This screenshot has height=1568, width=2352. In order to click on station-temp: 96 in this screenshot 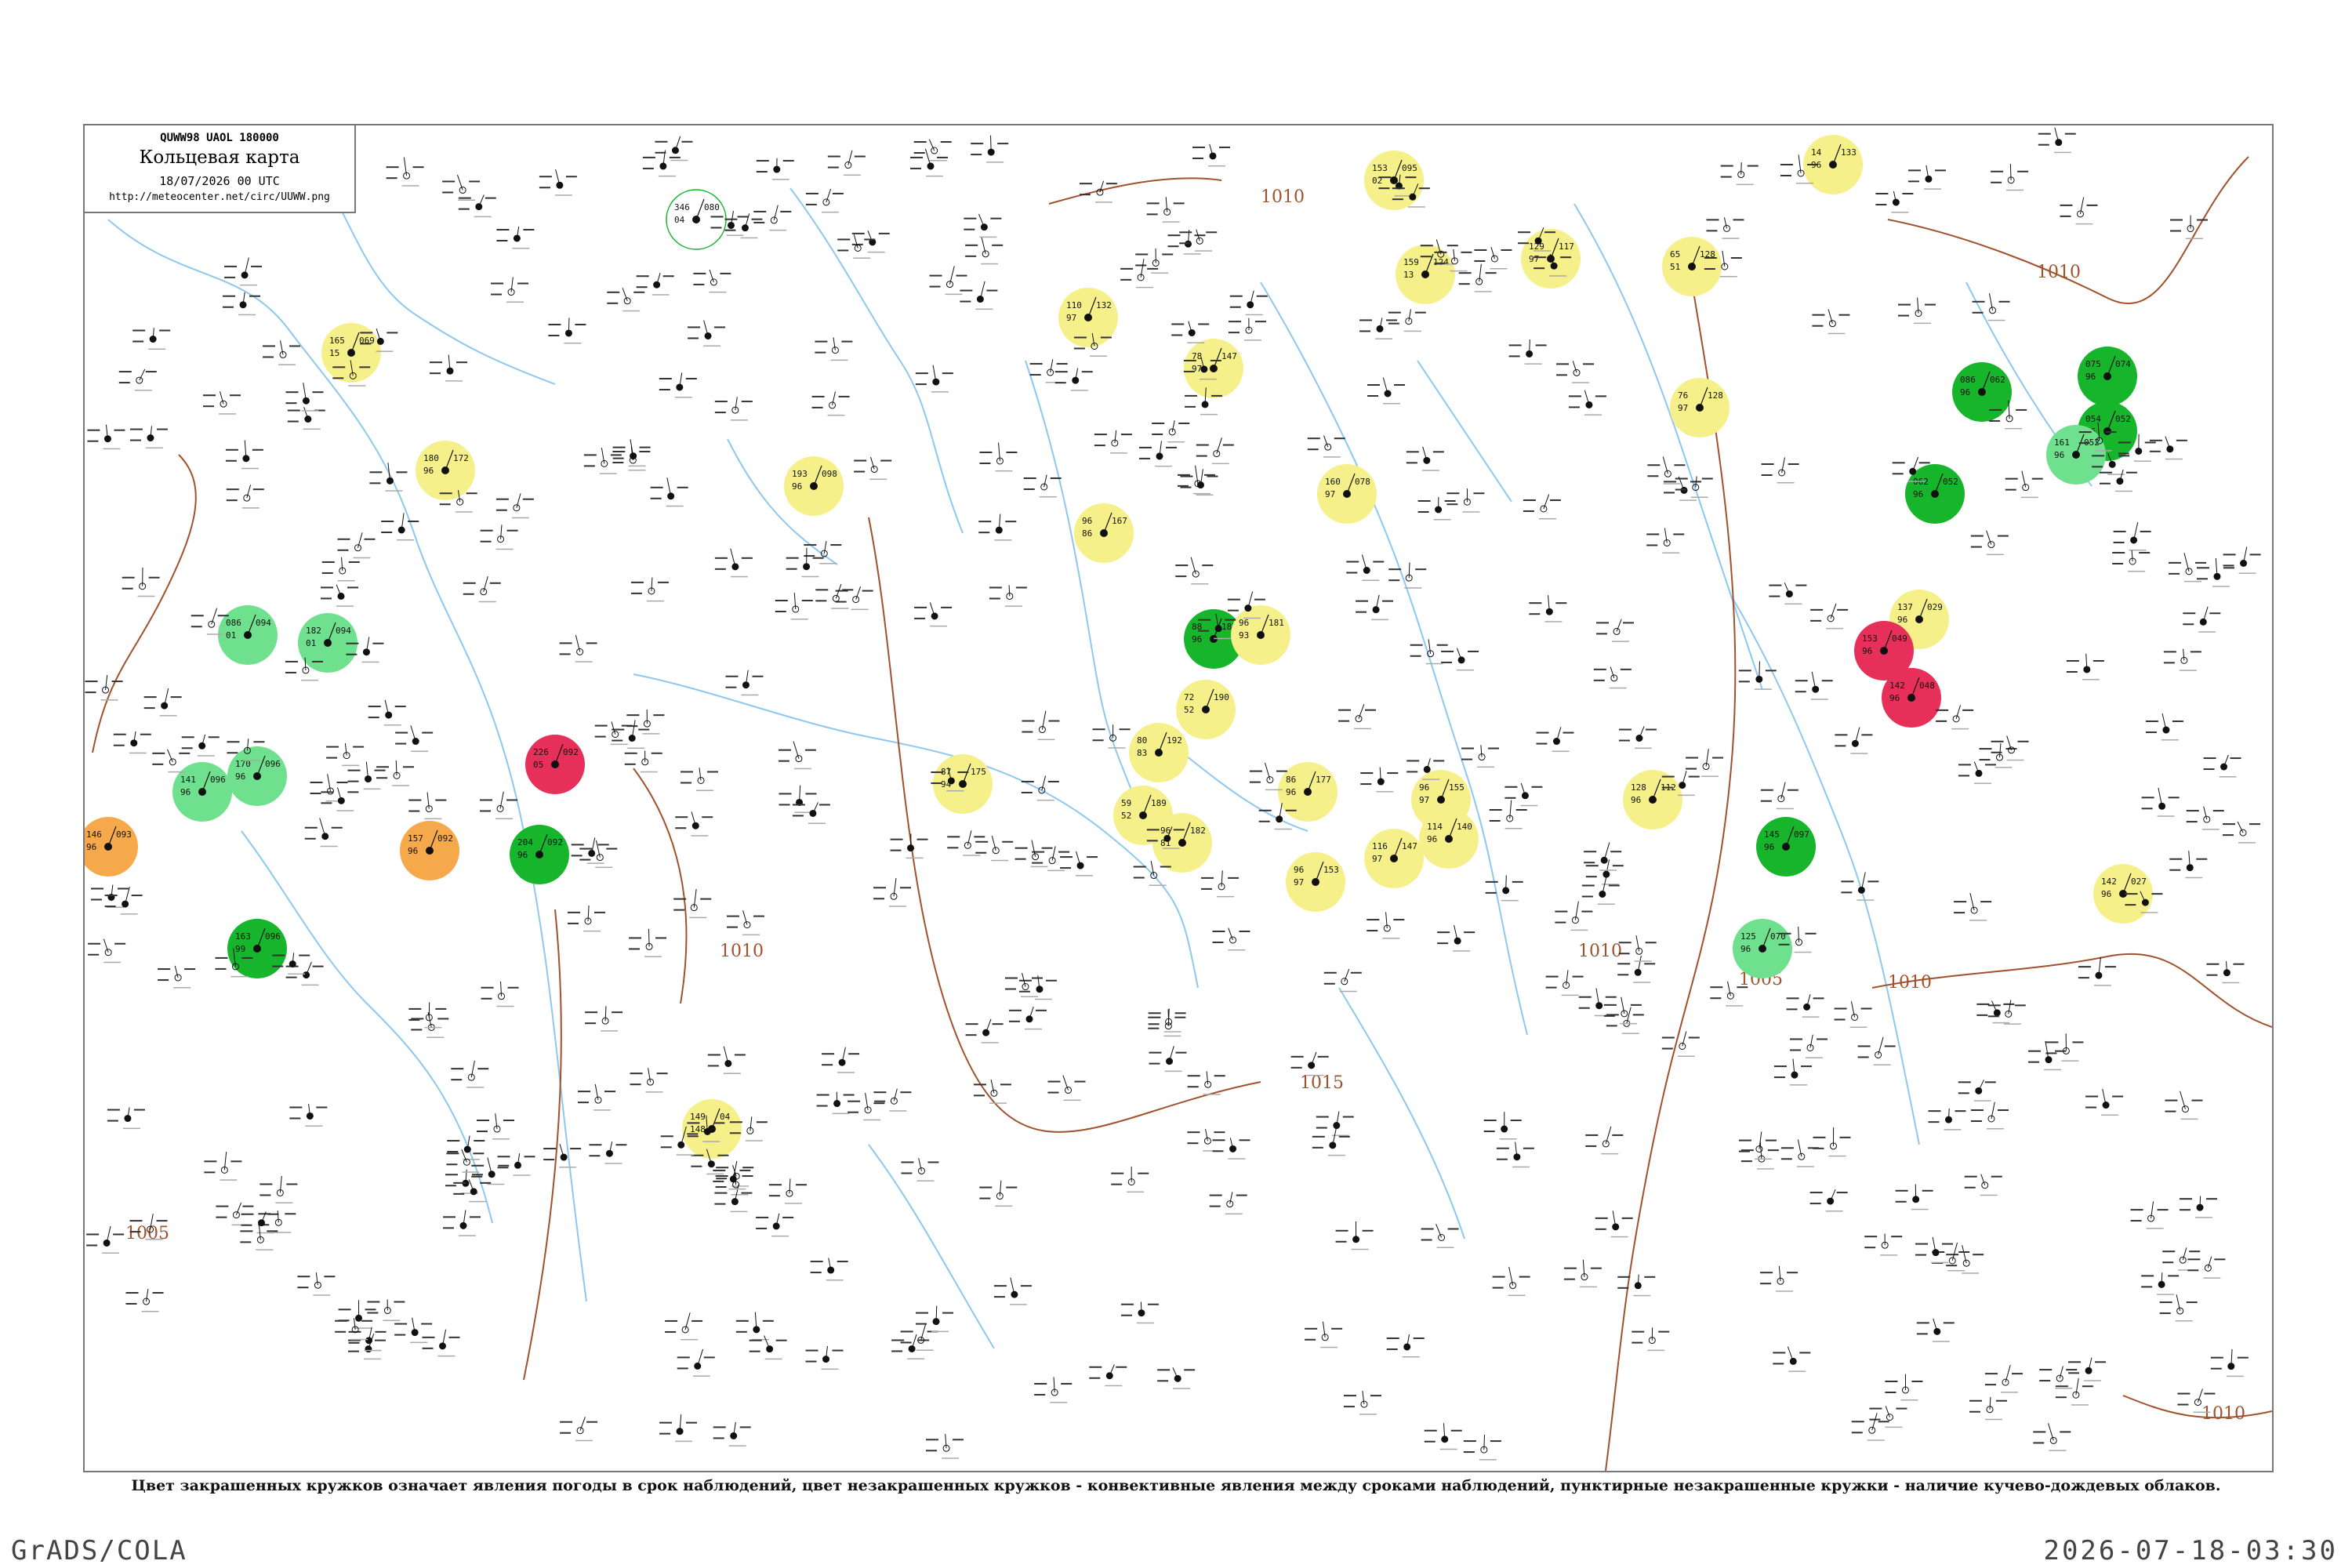, I will do `click(1424, 787)`.